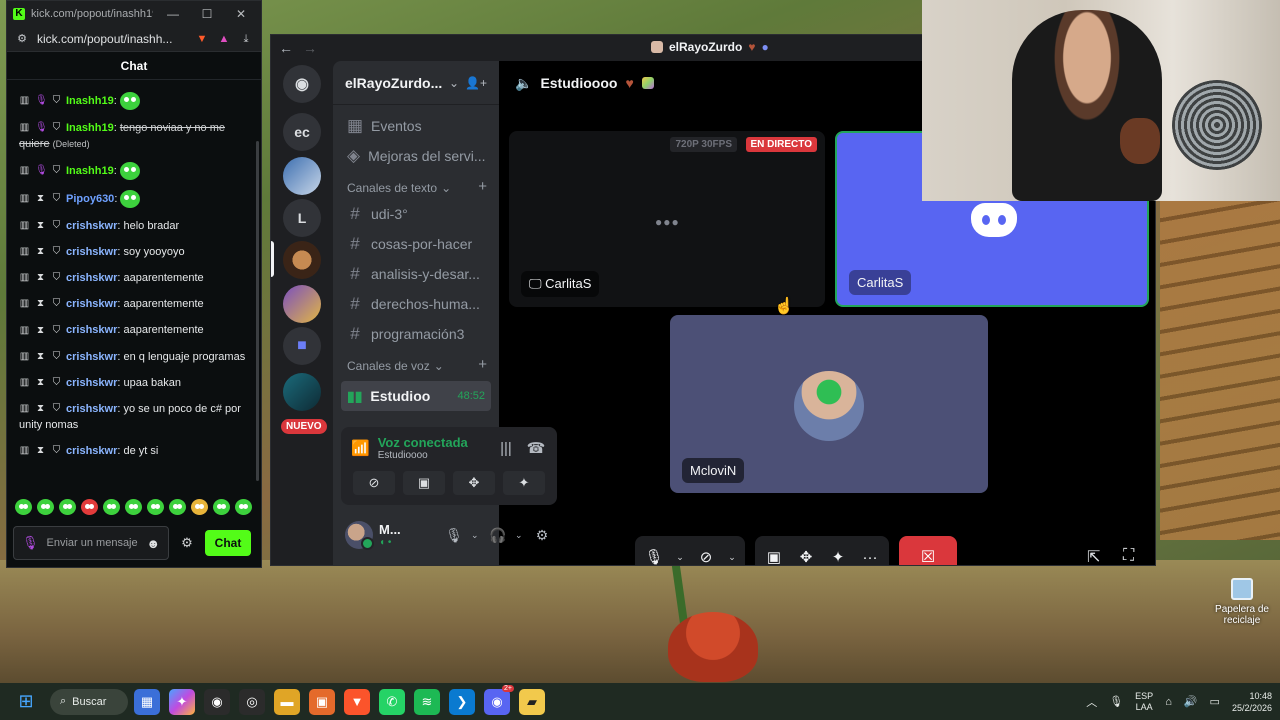 The image size is (1280, 720). What do you see at coordinates (202, 39) in the screenshot?
I see `brave-shield-icon: ▼` at bounding box center [202, 39].